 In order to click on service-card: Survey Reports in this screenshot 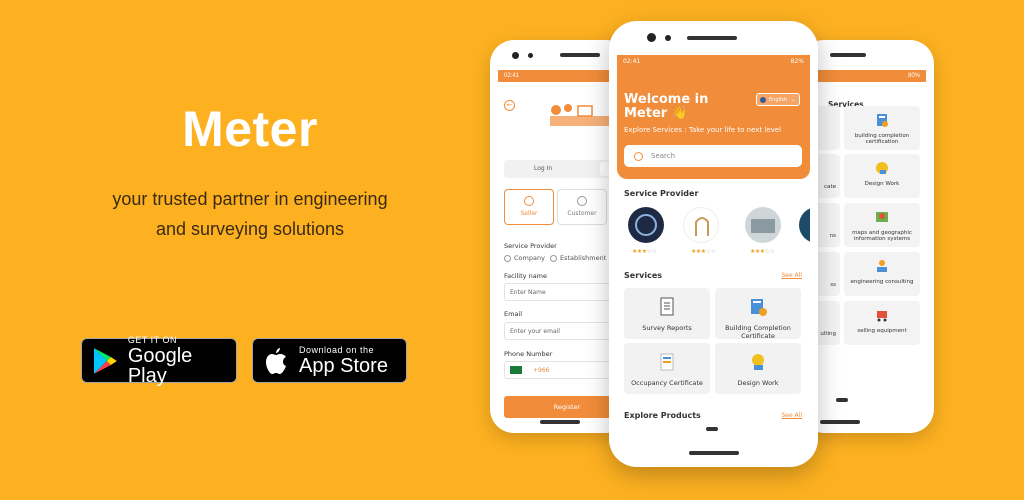, I will do `click(667, 313)`.